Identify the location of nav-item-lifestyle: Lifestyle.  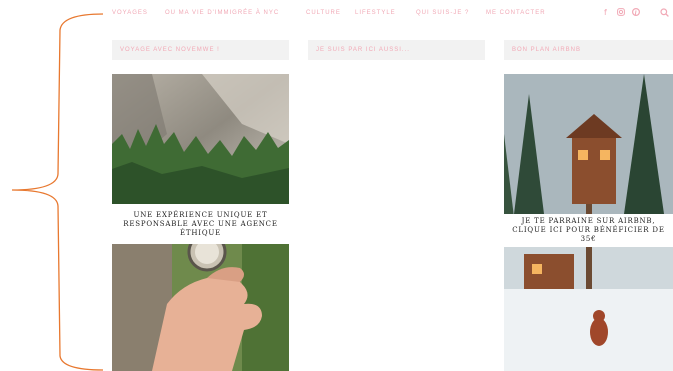
(375, 13).